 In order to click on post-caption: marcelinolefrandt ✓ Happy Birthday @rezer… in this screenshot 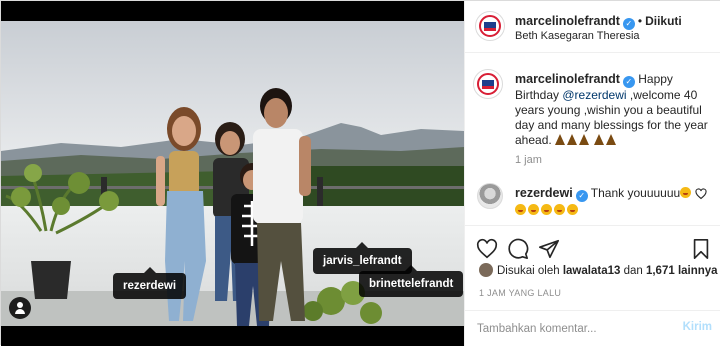, I will do `click(615, 110)`.